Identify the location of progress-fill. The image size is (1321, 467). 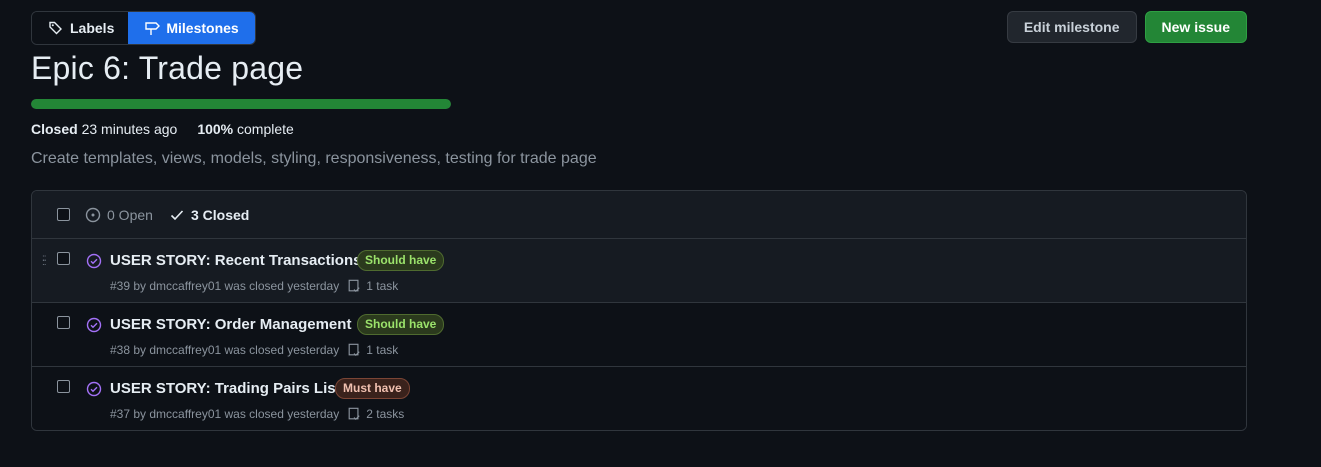
(241, 104).